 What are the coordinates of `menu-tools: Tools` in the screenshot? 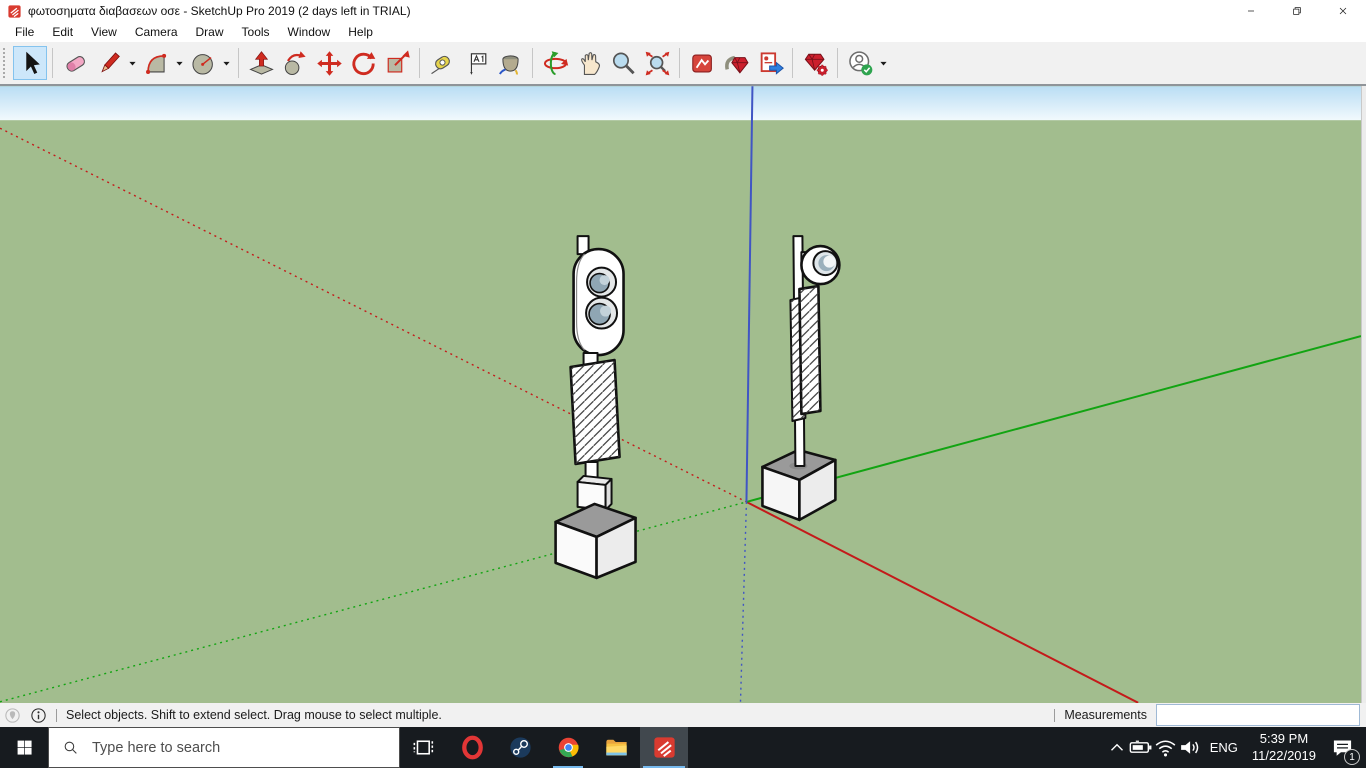 It's located at (256, 32).